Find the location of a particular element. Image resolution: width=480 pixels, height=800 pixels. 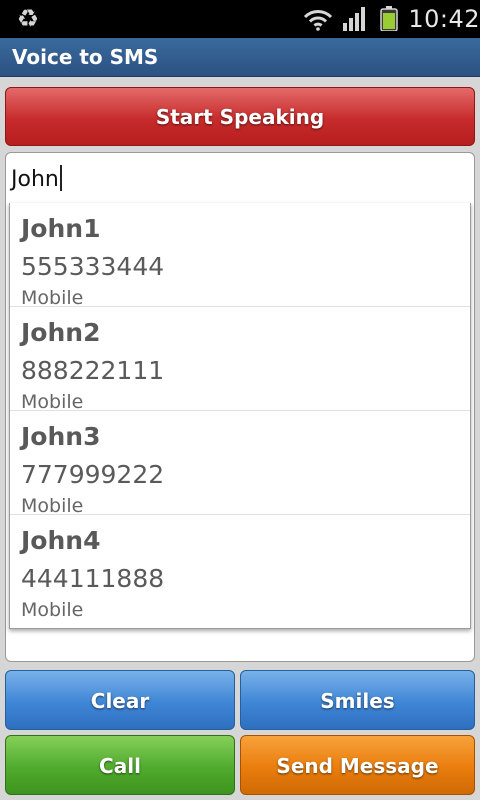

smiles-button: Smiles is located at coordinates (357, 700).